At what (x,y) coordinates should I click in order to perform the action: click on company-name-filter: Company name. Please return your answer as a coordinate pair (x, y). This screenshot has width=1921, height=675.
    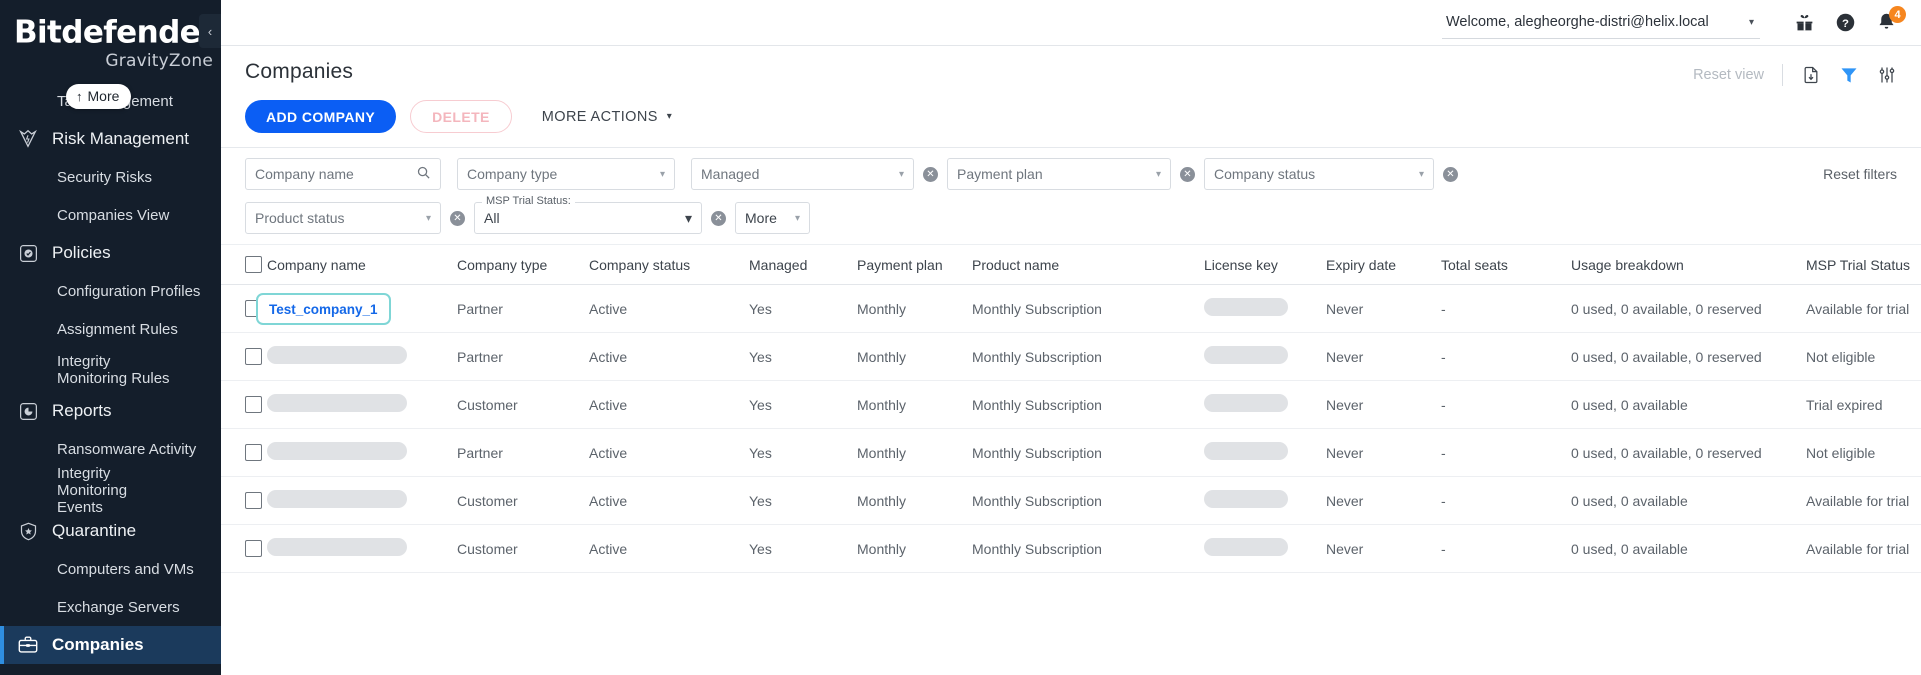
    Looking at the image, I should click on (343, 174).